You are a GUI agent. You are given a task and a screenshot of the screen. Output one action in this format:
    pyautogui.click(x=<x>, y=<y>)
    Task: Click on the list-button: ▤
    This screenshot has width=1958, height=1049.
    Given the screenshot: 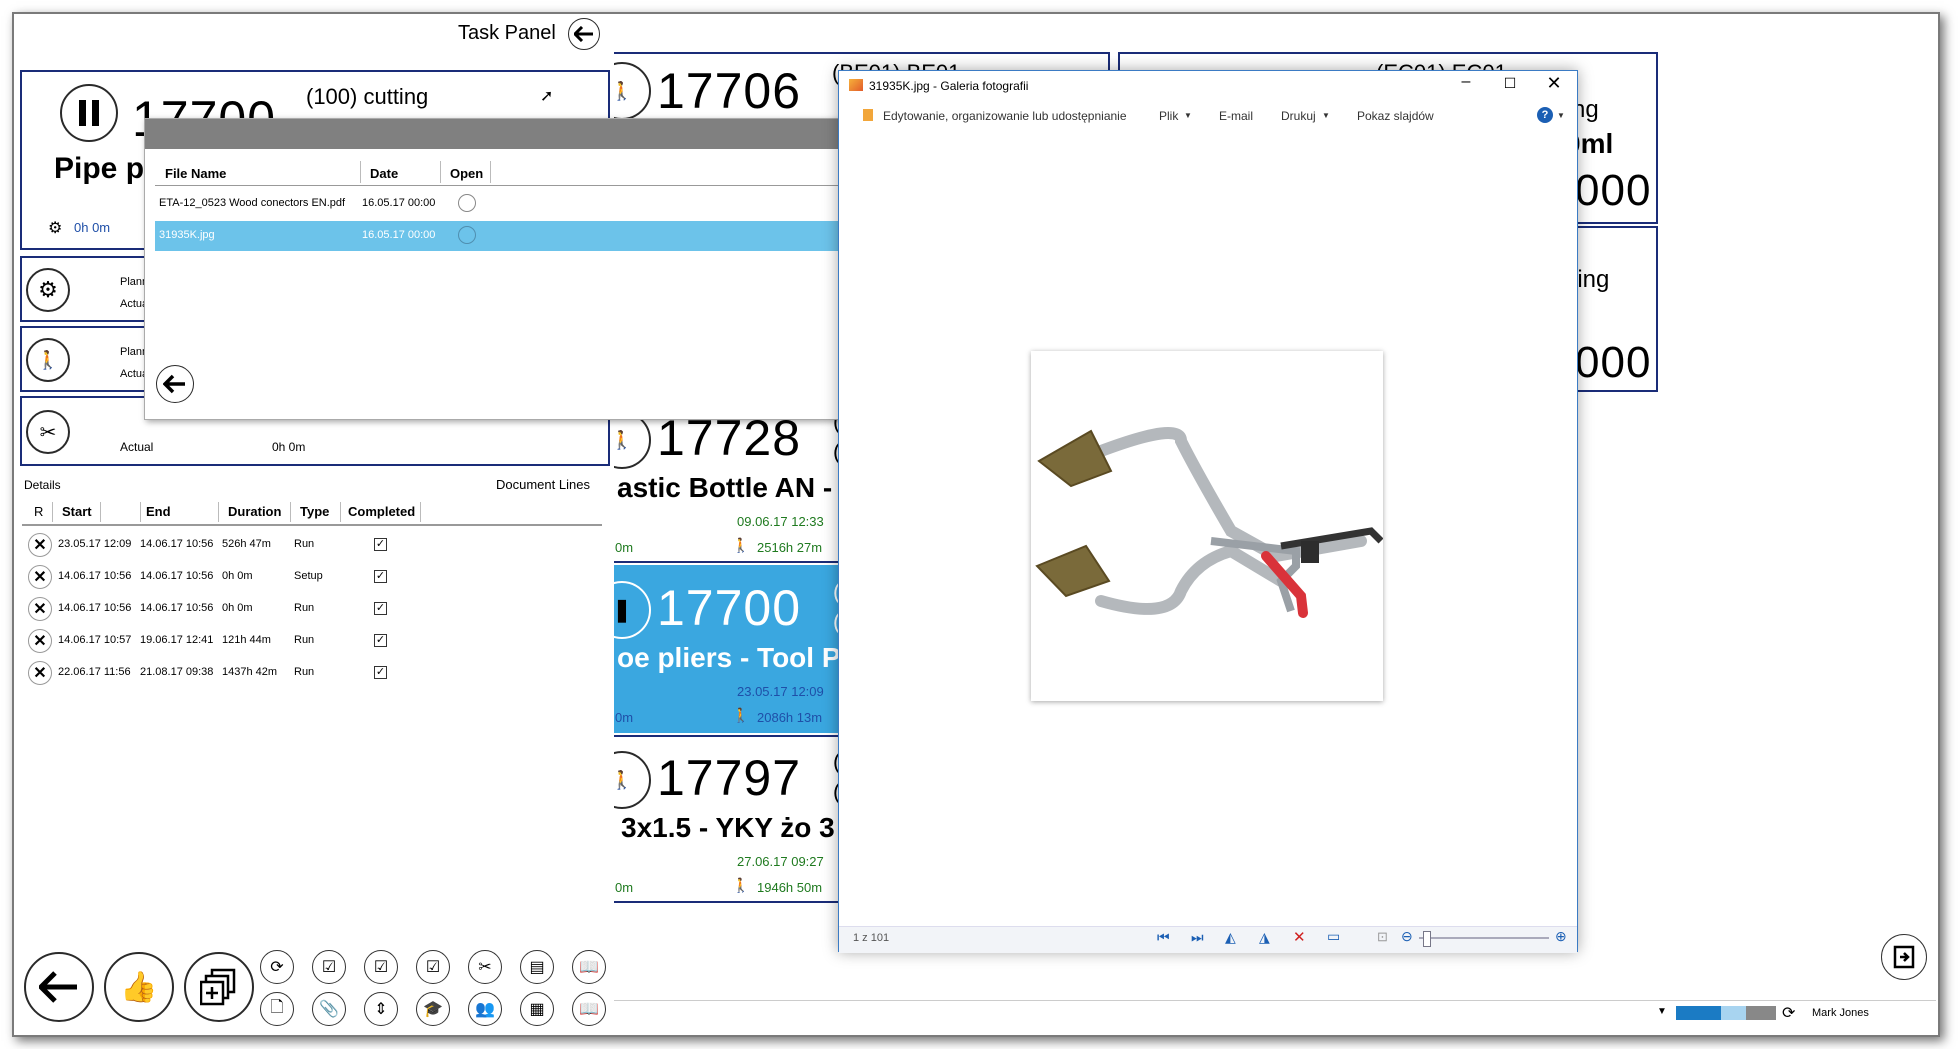 What is the action you would take?
    pyautogui.click(x=537, y=967)
    